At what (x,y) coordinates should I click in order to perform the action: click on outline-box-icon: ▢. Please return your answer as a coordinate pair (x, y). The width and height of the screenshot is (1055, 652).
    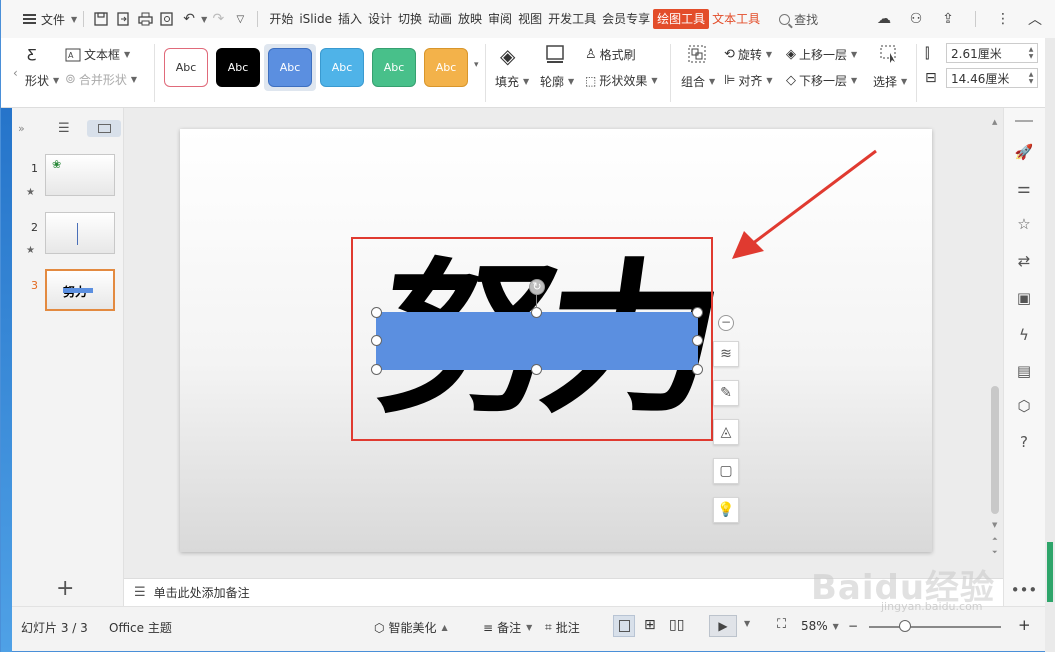
    Looking at the image, I should click on (726, 471).